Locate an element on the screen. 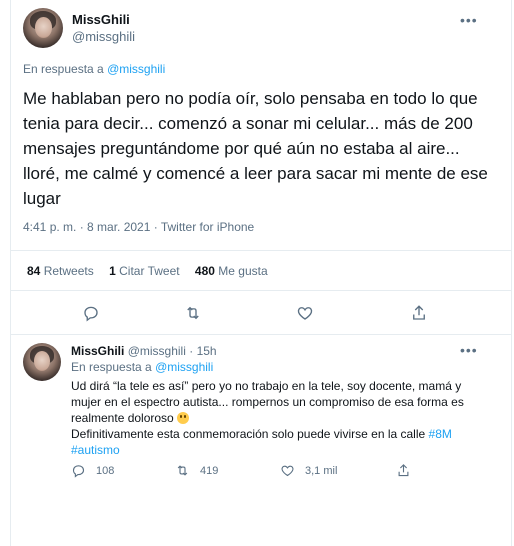  author-name: MissGhili is located at coordinates (101, 19).